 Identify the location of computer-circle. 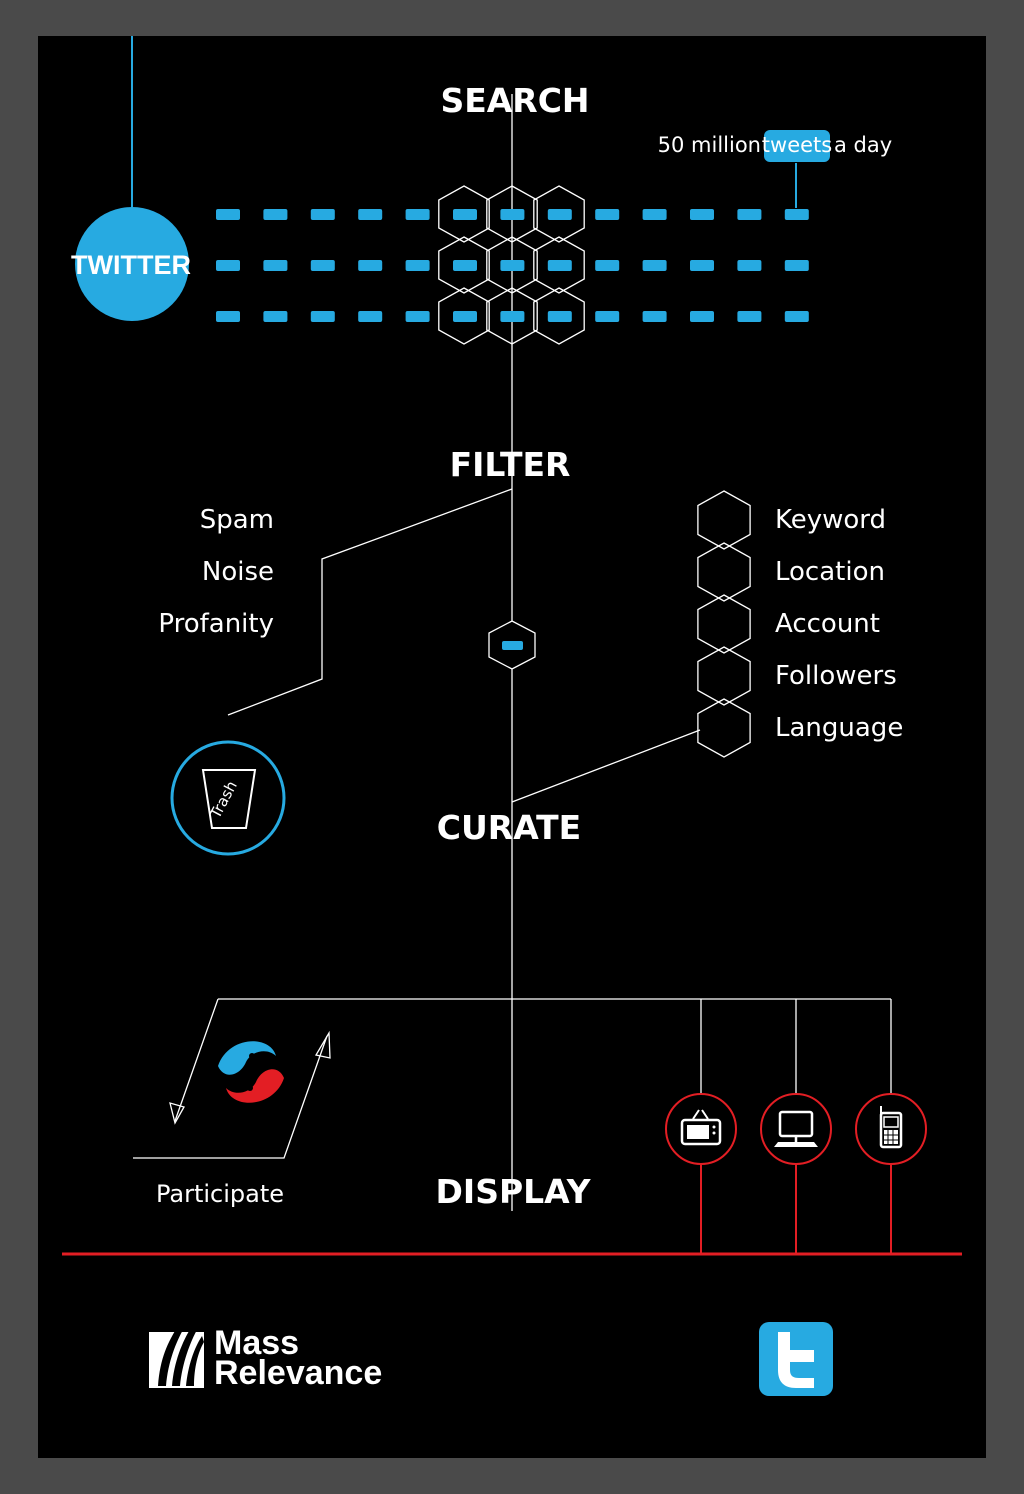
(796, 1129).